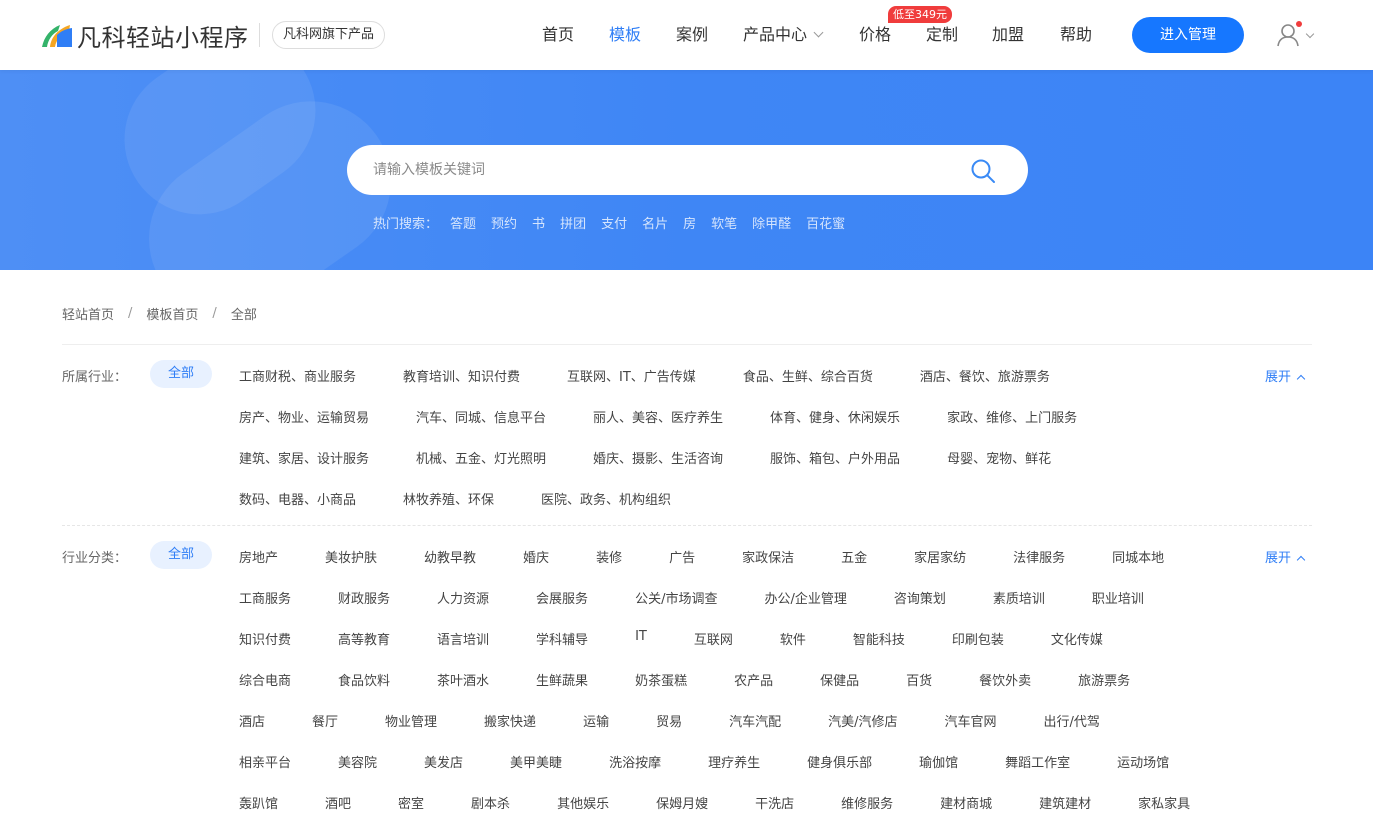 Image resolution: width=1373 pixels, height=834 pixels. What do you see at coordinates (641, 638) in the screenshot?
I see `category-option: IT` at bounding box center [641, 638].